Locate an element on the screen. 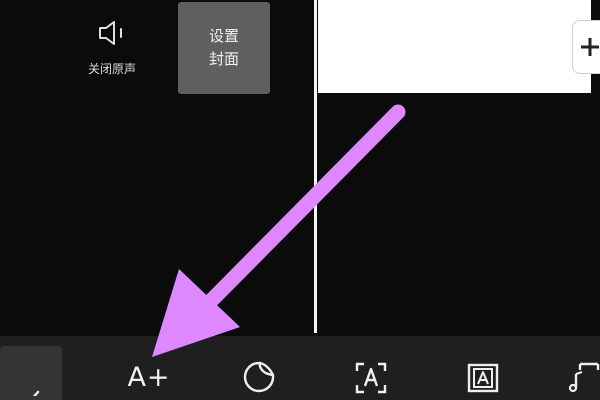 Image resolution: width=600 pixels, height=400 pixels. music-text-icon is located at coordinates (584, 377).